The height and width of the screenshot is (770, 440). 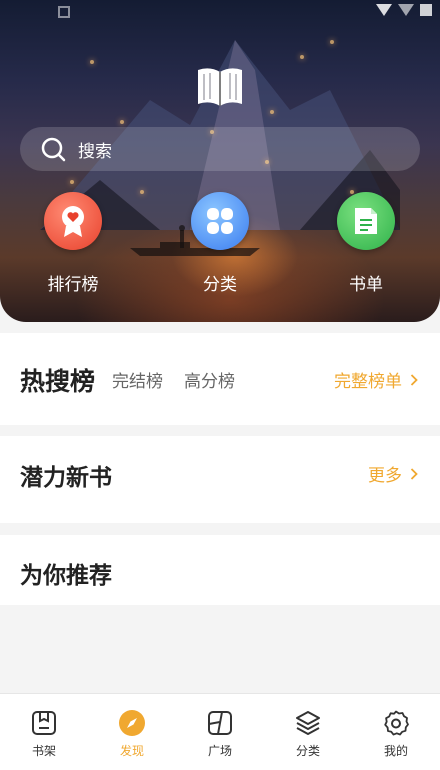 What do you see at coordinates (209, 379) in the screenshot?
I see `tab-top-rated: 高分榜` at bounding box center [209, 379].